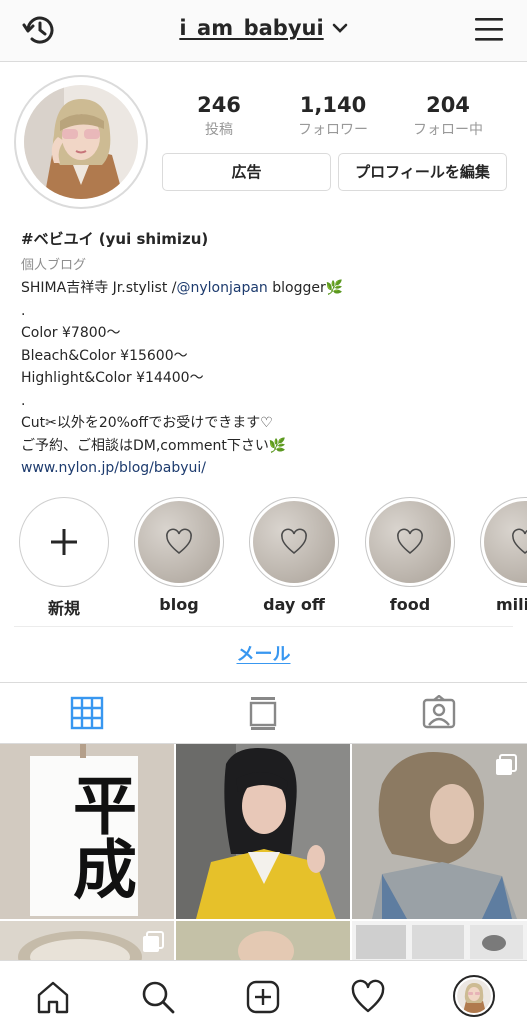 Image resolution: width=527 pixels, height=1024 pixels. I want to click on mention-link: @nylonjapan, so click(222, 288).